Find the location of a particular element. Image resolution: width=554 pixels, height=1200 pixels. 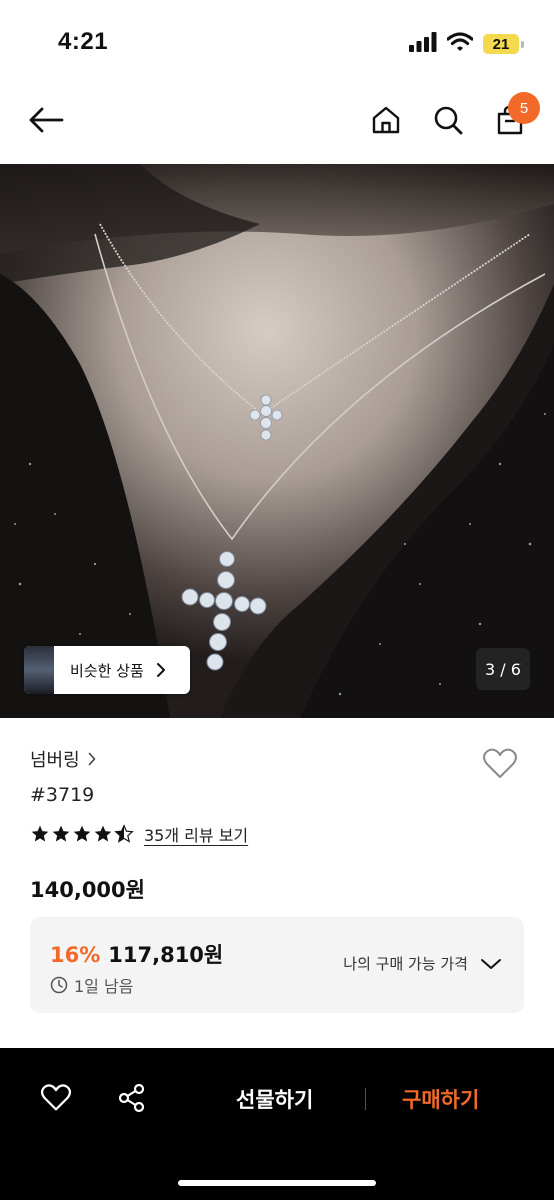

home-button is located at coordinates (386, 120).